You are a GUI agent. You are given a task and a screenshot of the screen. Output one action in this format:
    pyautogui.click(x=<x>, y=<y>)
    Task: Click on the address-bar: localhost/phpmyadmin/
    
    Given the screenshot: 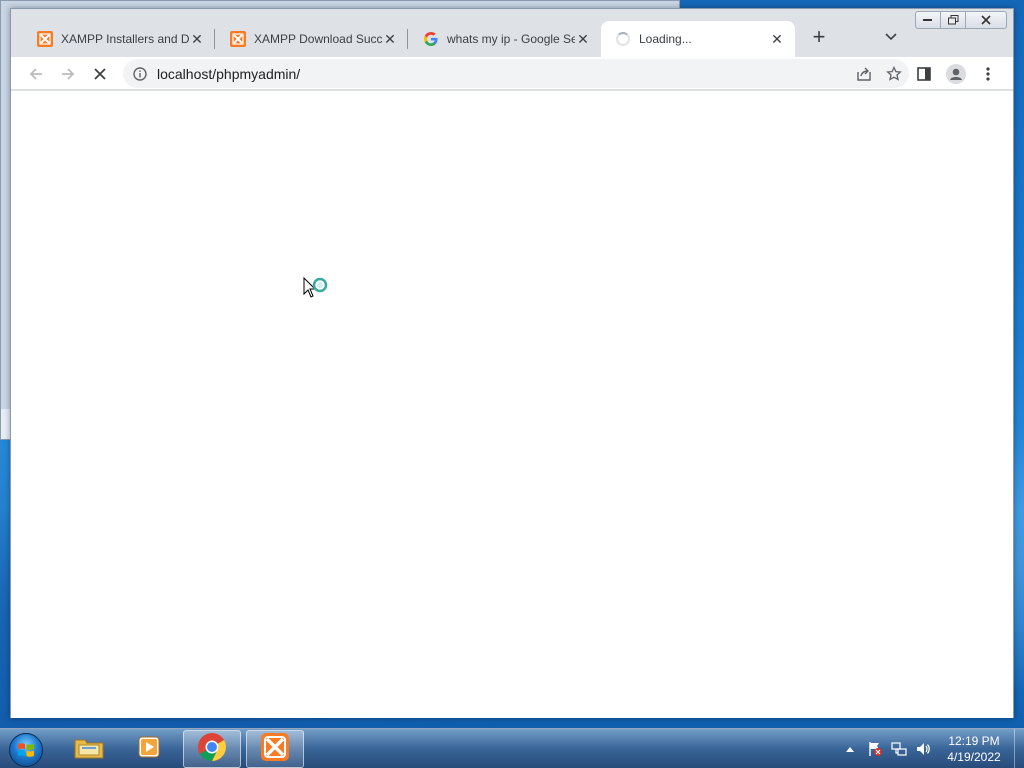 What is the action you would take?
    pyautogui.click(x=516, y=73)
    